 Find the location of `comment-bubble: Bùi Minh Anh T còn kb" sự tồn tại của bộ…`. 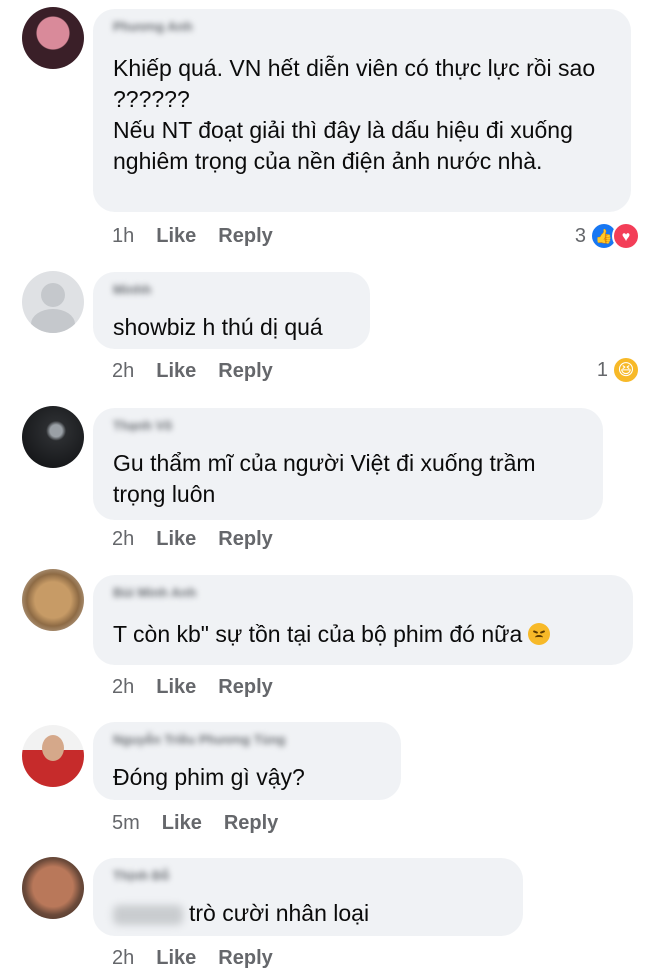

comment-bubble: Bùi Minh Anh T còn kb" sự tồn tại của bộ… is located at coordinates (363, 620).